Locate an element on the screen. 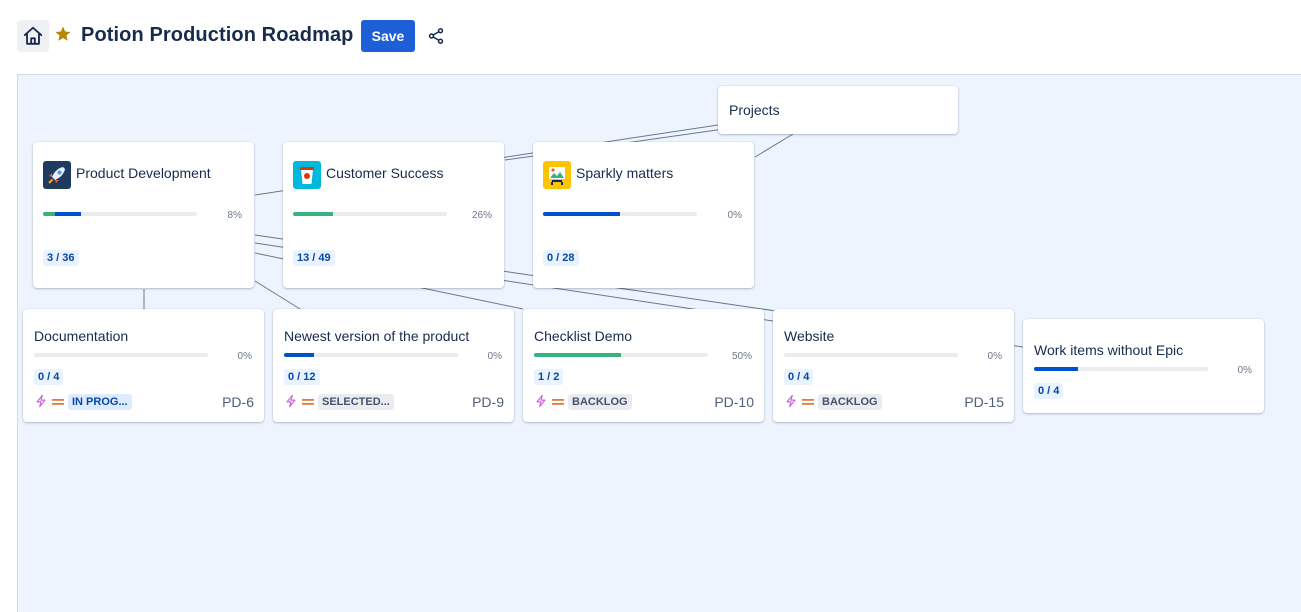 The height and width of the screenshot is (612, 1301). rocket-icon is located at coordinates (57, 175).